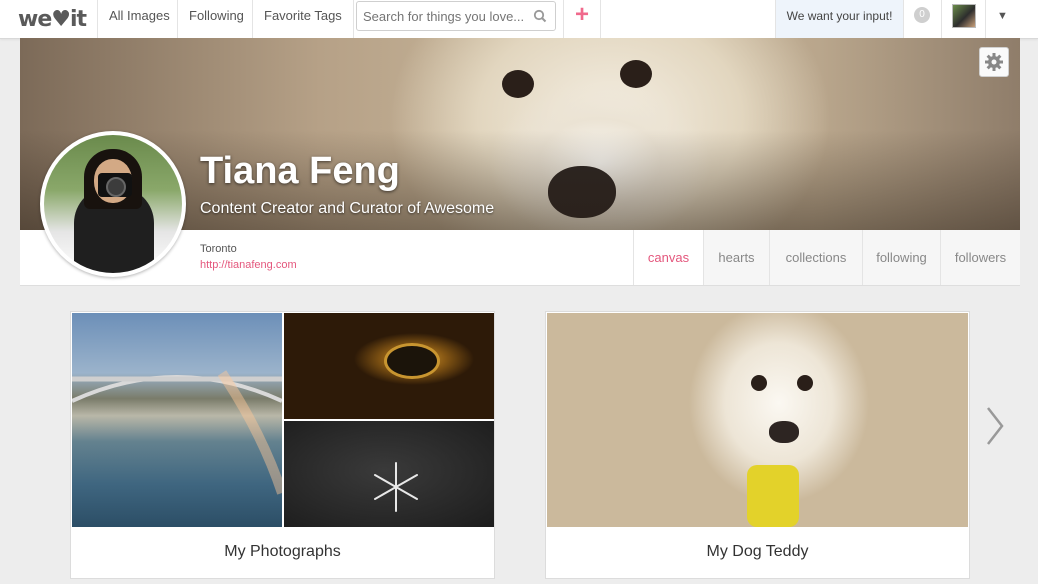 Image resolution: width=1038 pixels, height=584 pixels. I want to click on logo-text: we♥it, so click(52, 19).